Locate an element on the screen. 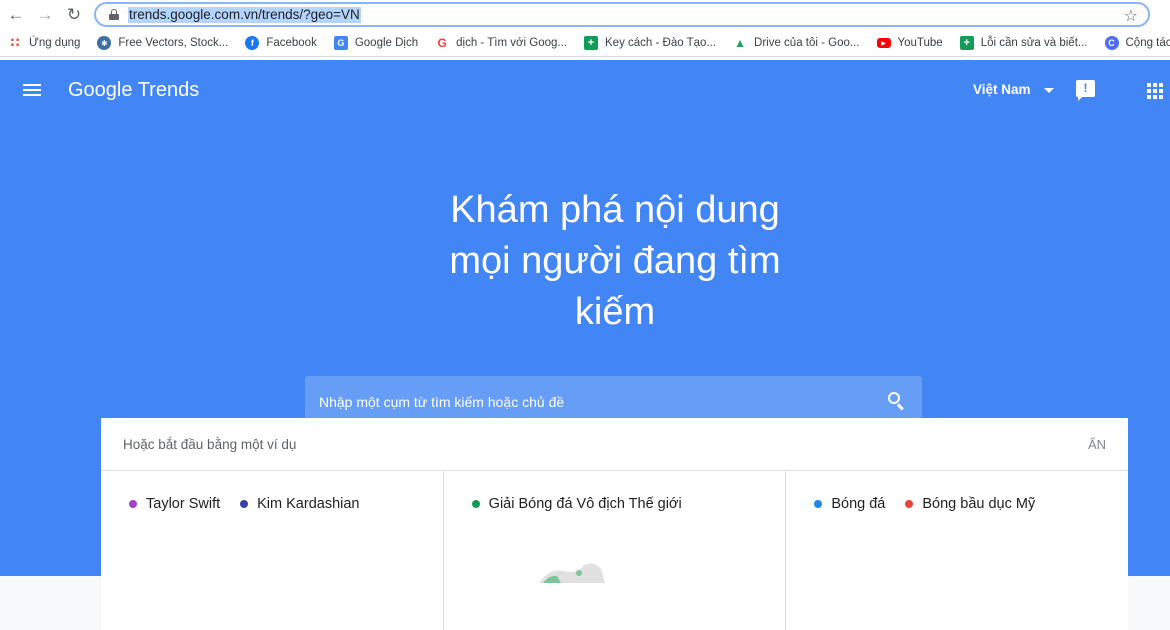  example-card: Giải Bóng đá Vô địch Thế giới is located at coordinates (615, 550).